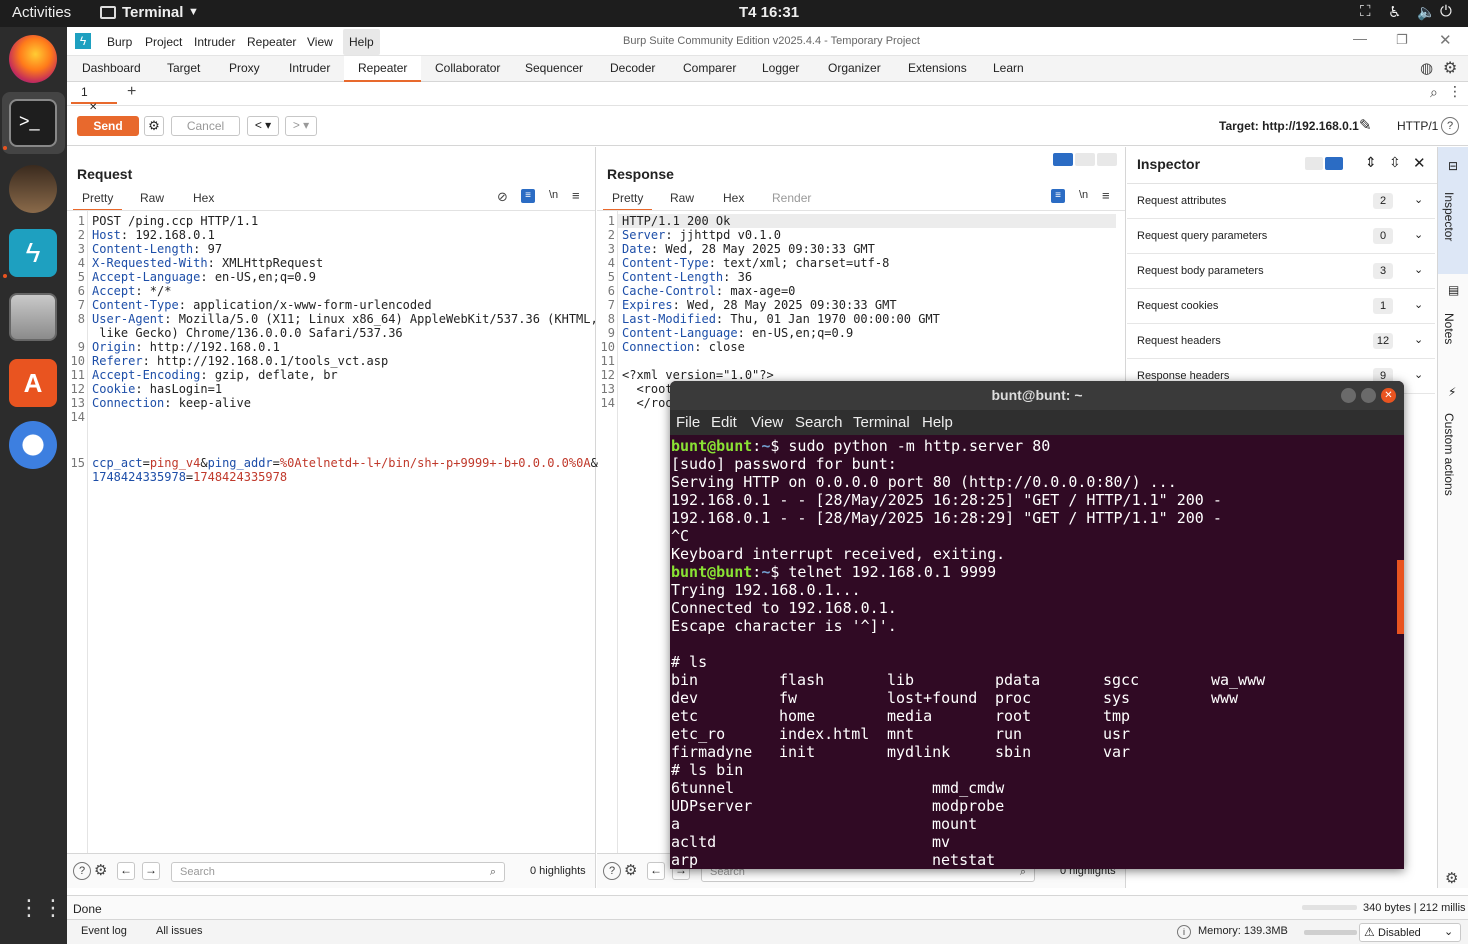  I want to click on volume-icon: 🔈, so click(1426, 12).